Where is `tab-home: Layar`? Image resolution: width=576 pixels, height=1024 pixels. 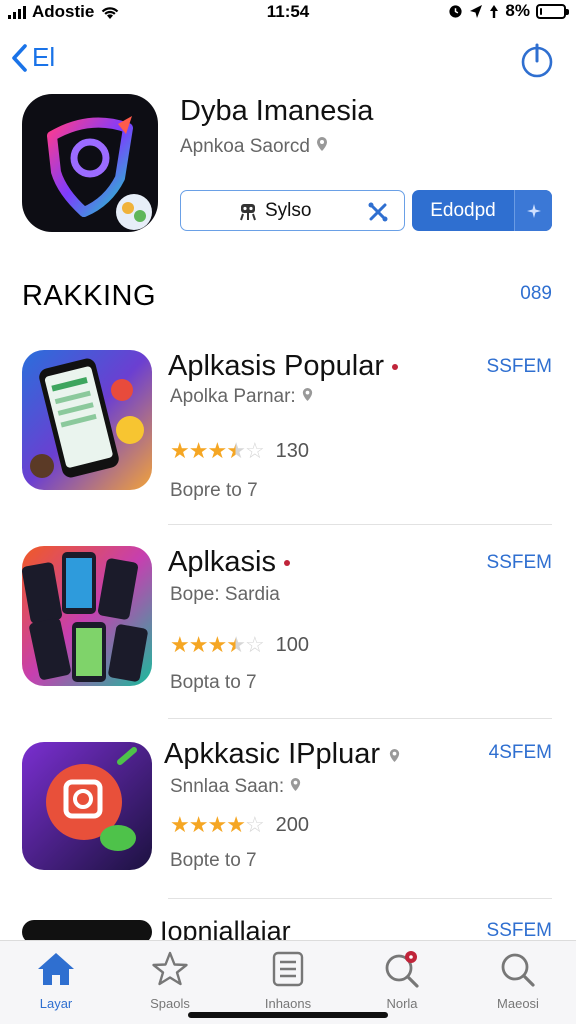
tab-home: Layar is located at coordinates (56, 980).